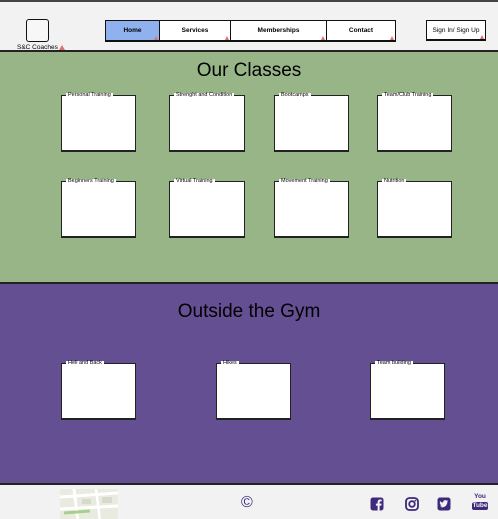 The width and height of the screenshot is (498, 519). I want to click on site-footer: © You Tube, so click(249, 501).